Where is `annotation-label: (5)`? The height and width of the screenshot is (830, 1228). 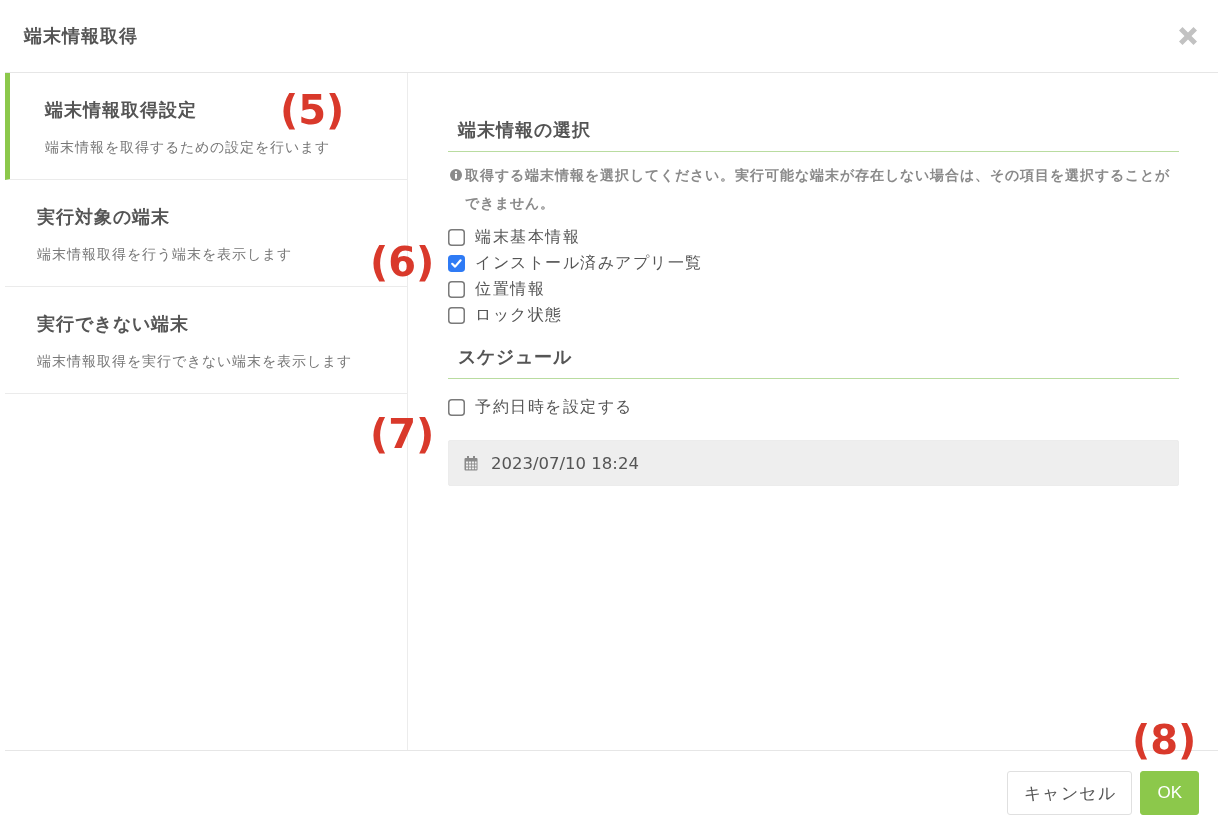 annotation-label: (5) is located at coordinates (312, 110).